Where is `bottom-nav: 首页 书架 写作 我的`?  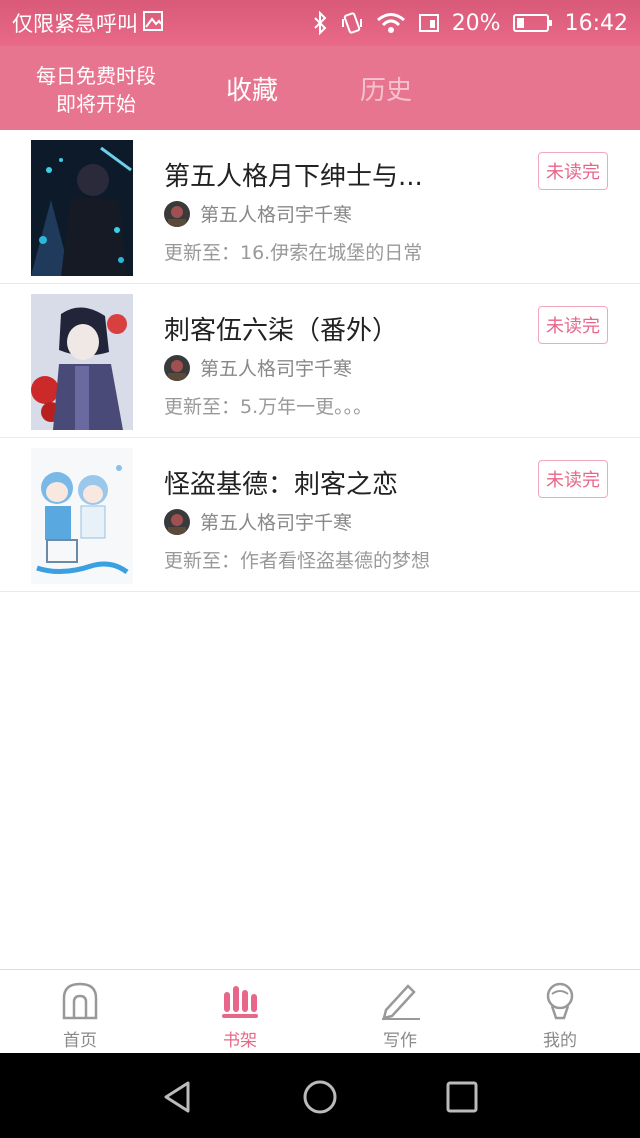 bottom-nav: 首页 书架 写作 我的 is located at coordinates (320, 1011).